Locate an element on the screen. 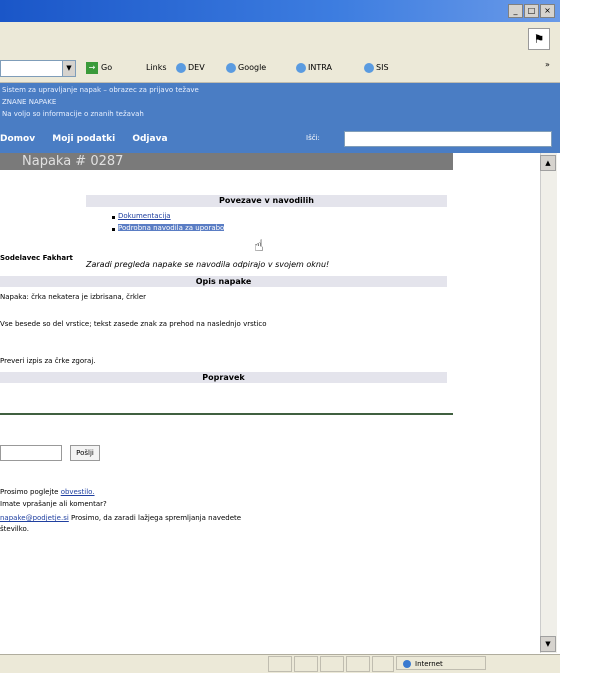 This screenshot has width=589, height=680. hand-cursor-icon: ☝ is located at coordinates (259, 245).